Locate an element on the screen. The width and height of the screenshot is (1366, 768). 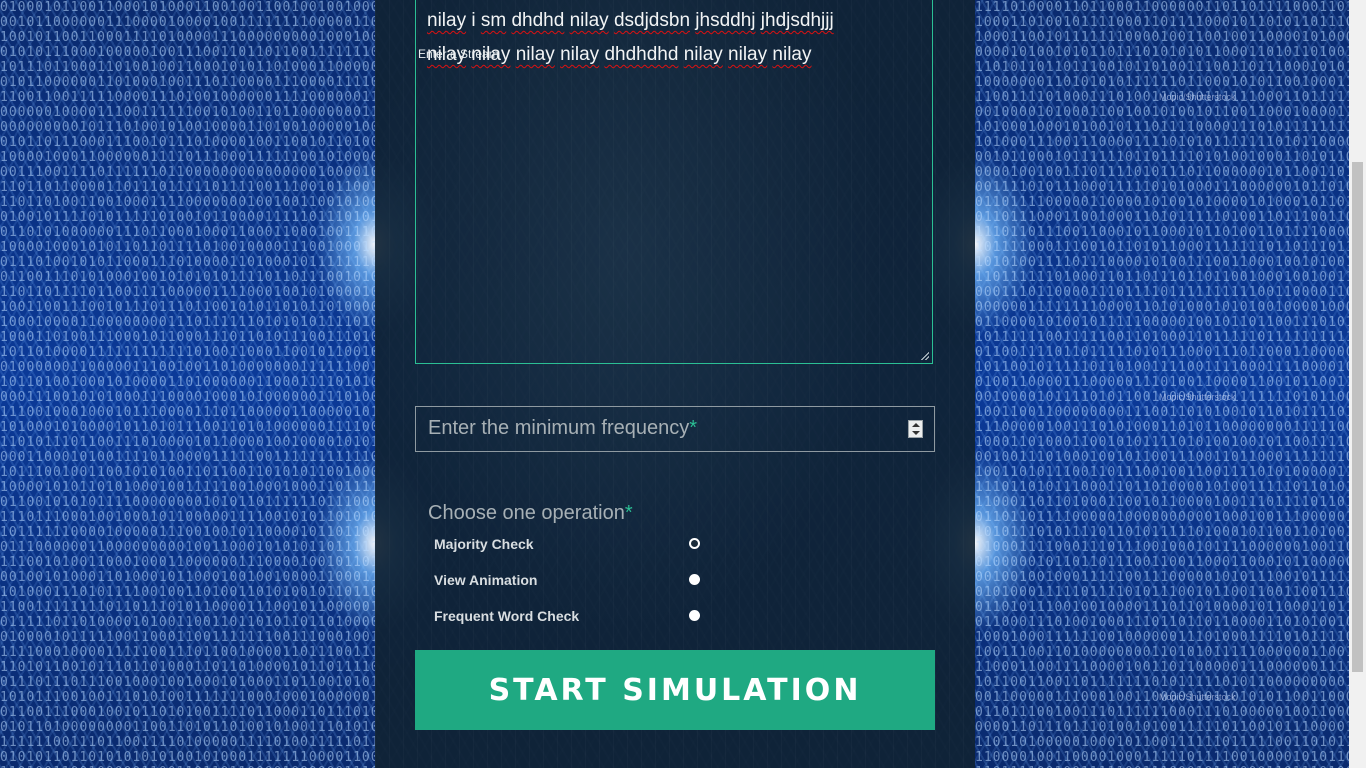
operation-option-majority-check: Majority Check is located at coordinates (584, 546).